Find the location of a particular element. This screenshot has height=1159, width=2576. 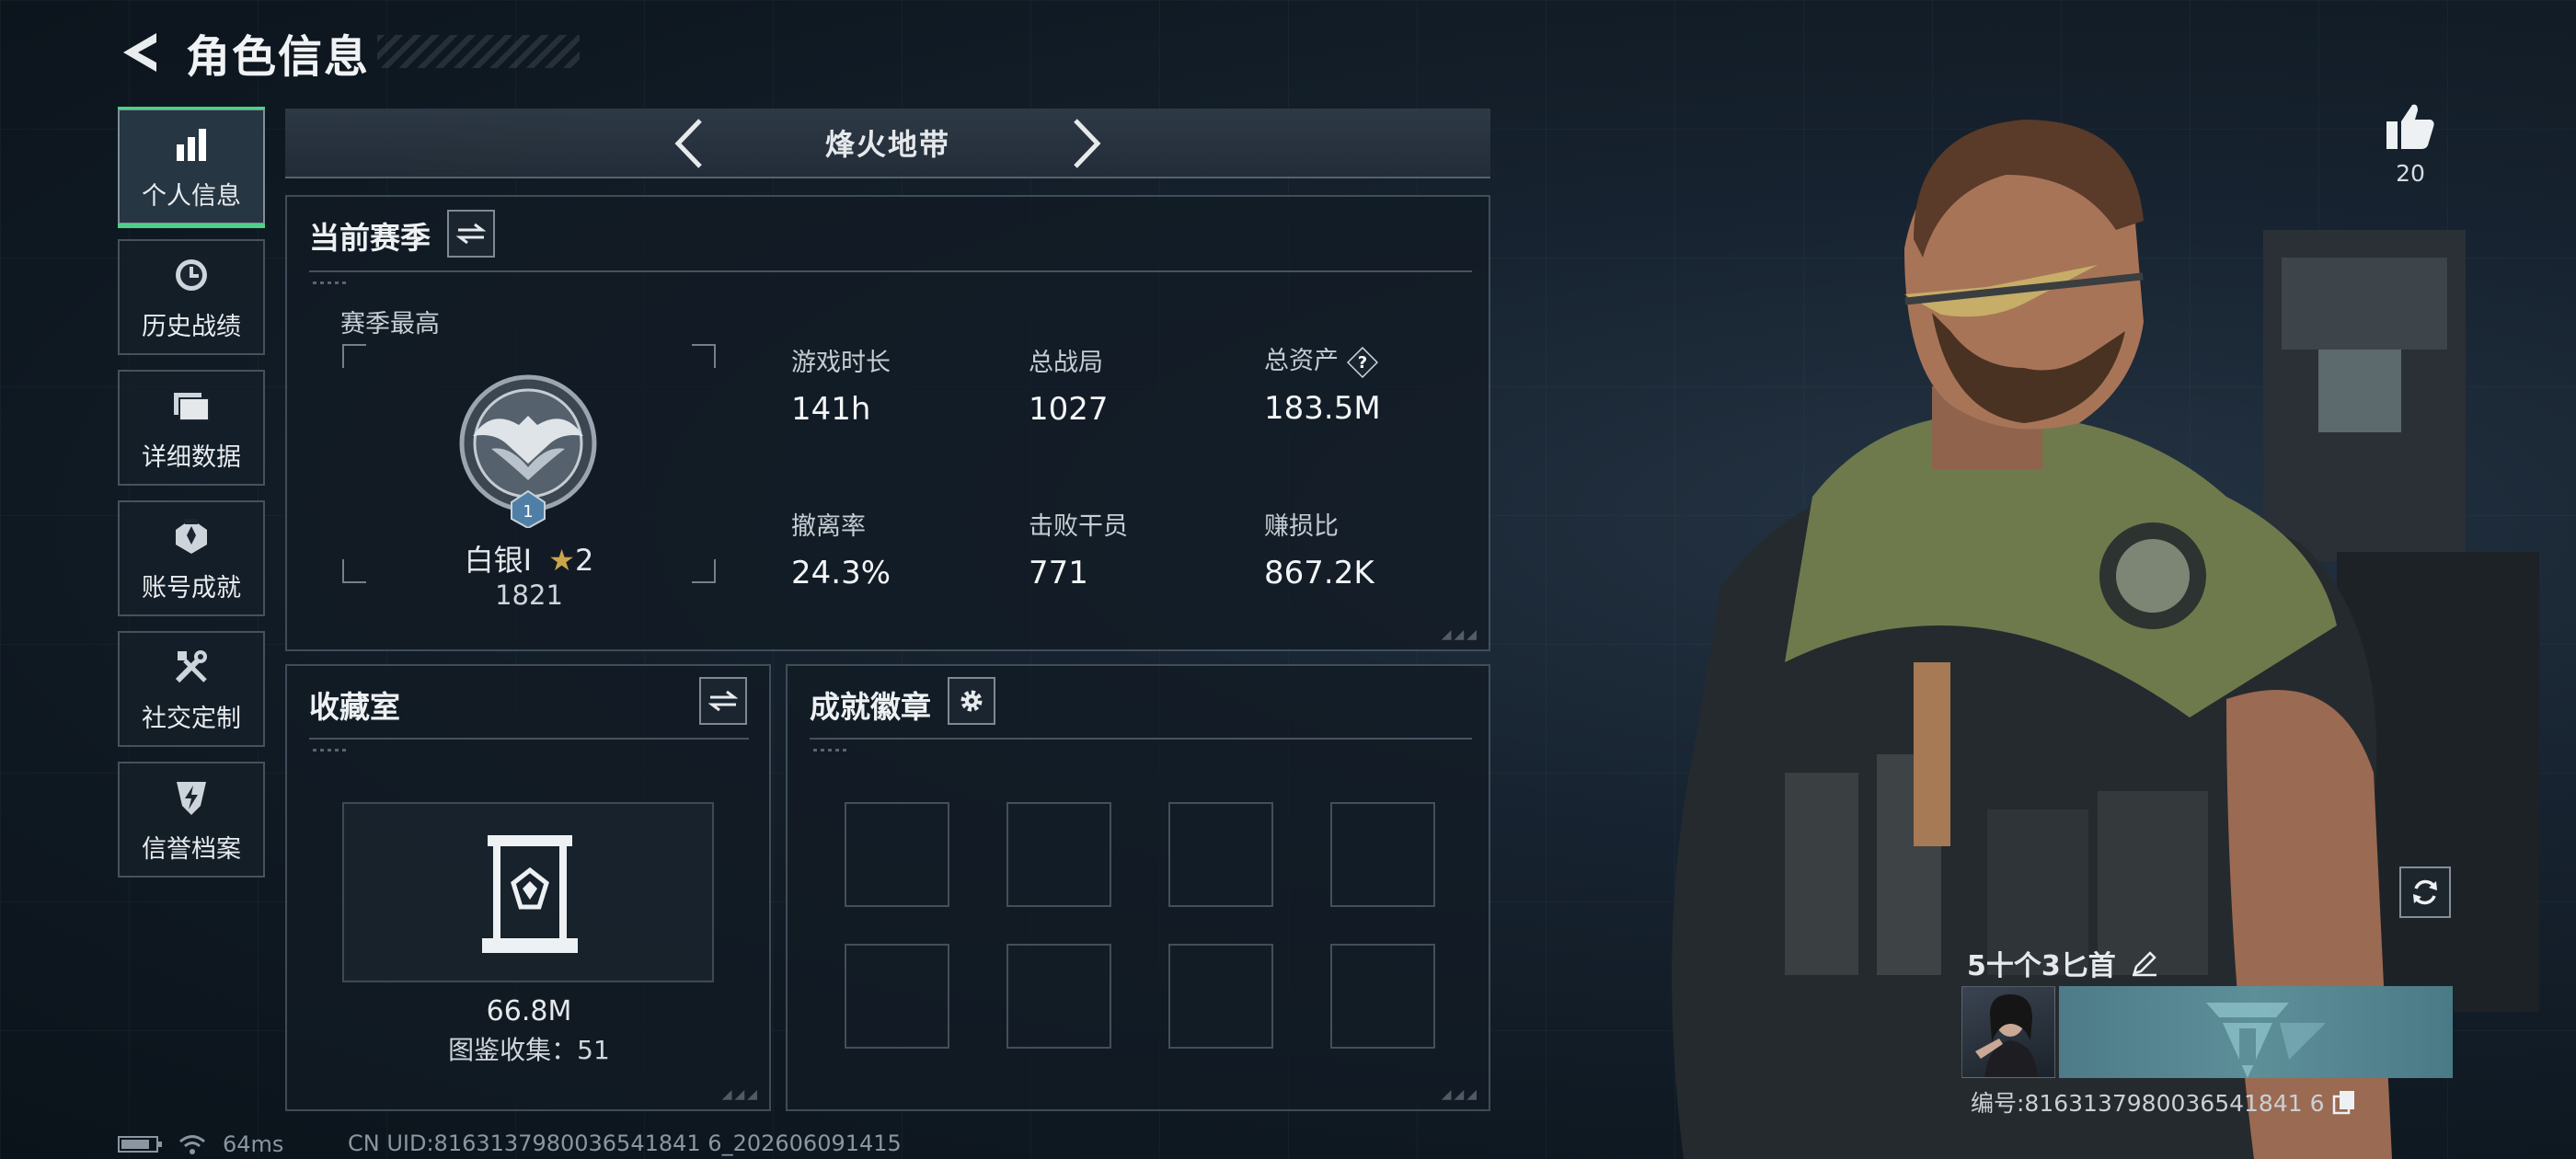

wifi-icon is located at coordinates (192, 1144).